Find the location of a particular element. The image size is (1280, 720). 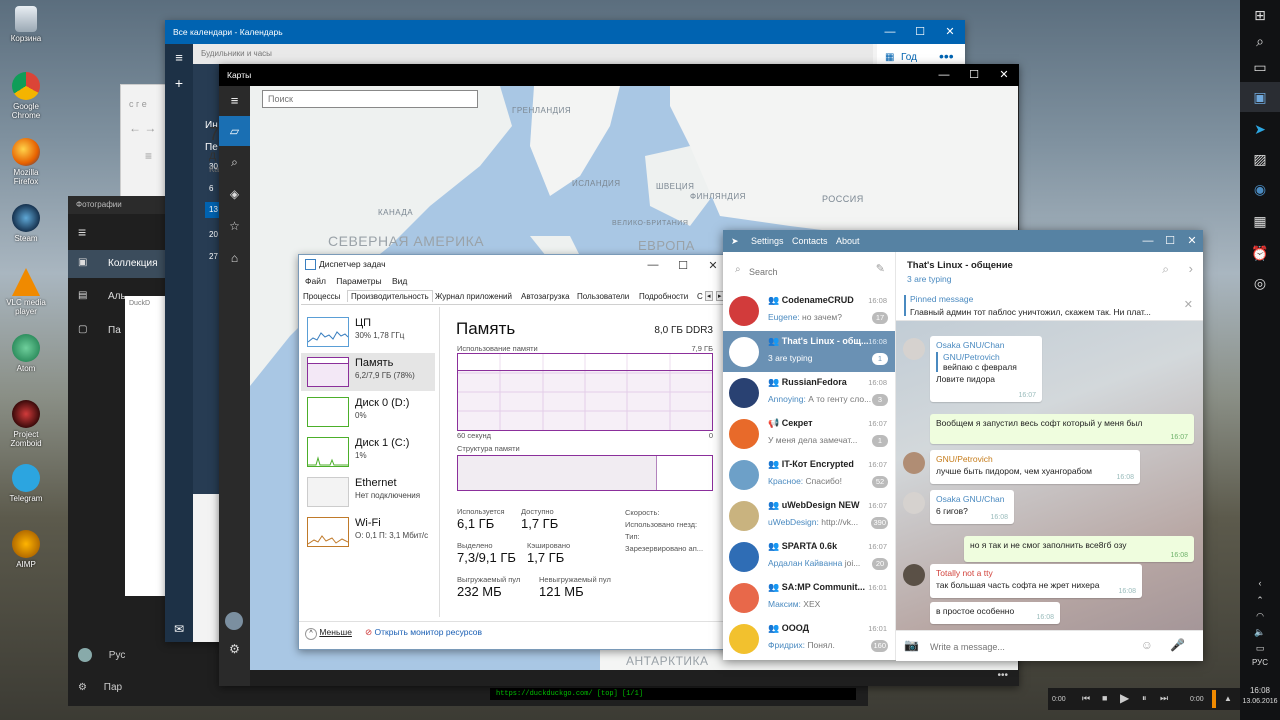

desktop-icon-firefox: Mozilla Firefox is located at coordinates (26, 162).